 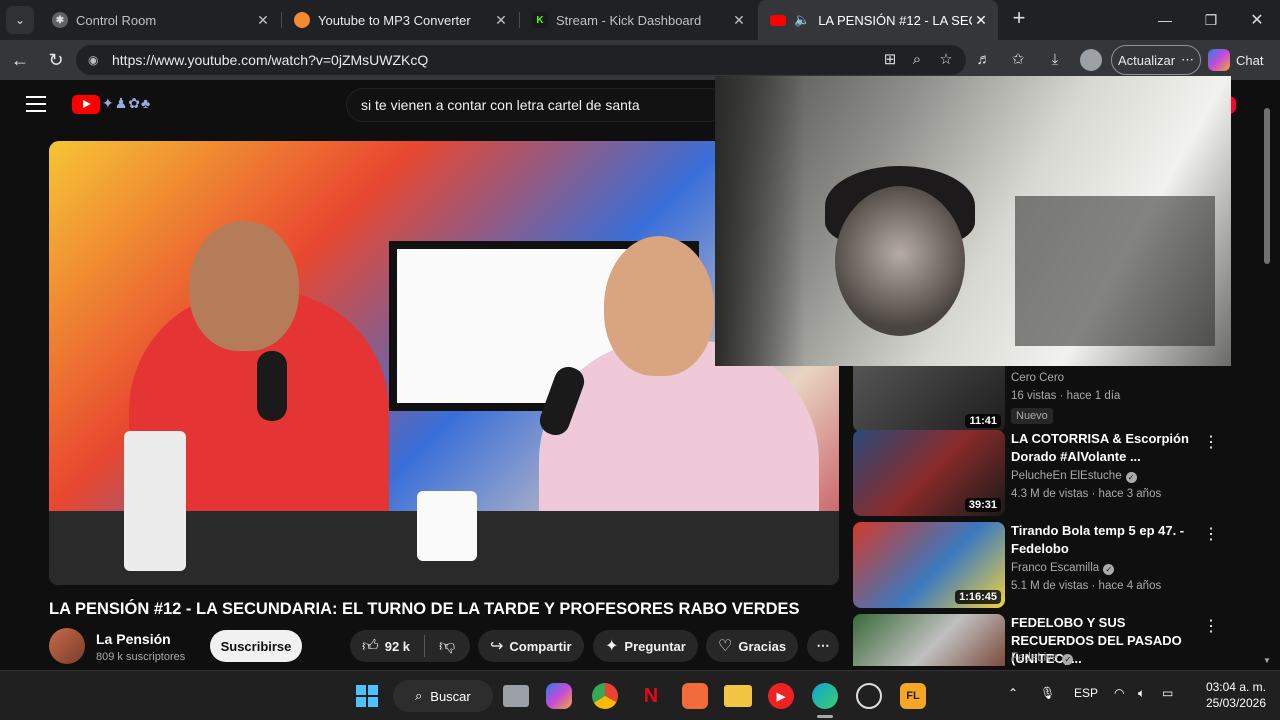 I want to click on thanks-button: ♡ Gracias, so click(x=752, y=646).